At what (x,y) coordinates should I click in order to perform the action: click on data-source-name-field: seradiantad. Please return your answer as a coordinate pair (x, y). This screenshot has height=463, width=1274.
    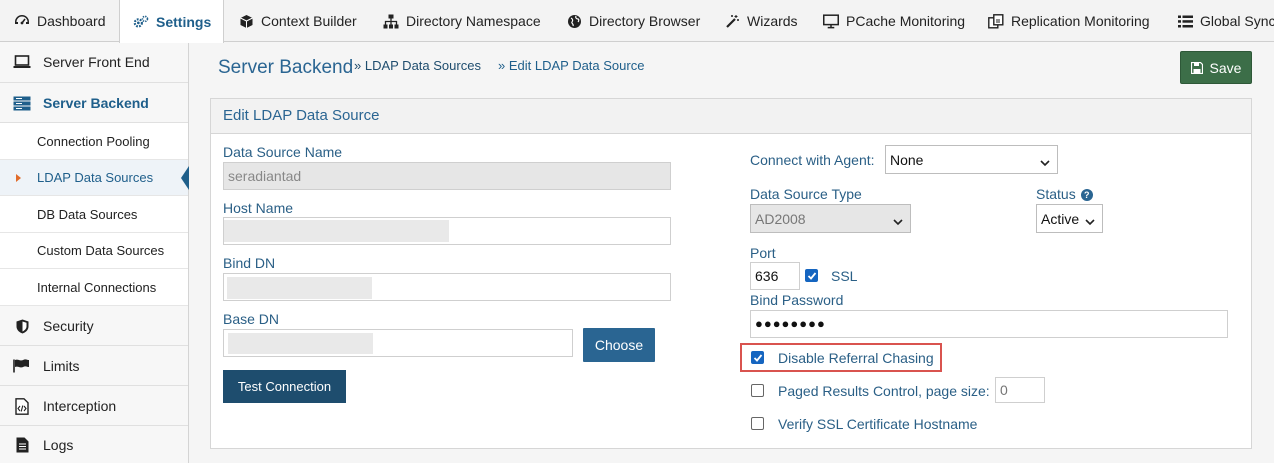
    Looking at the image, I should click on (447, 176).